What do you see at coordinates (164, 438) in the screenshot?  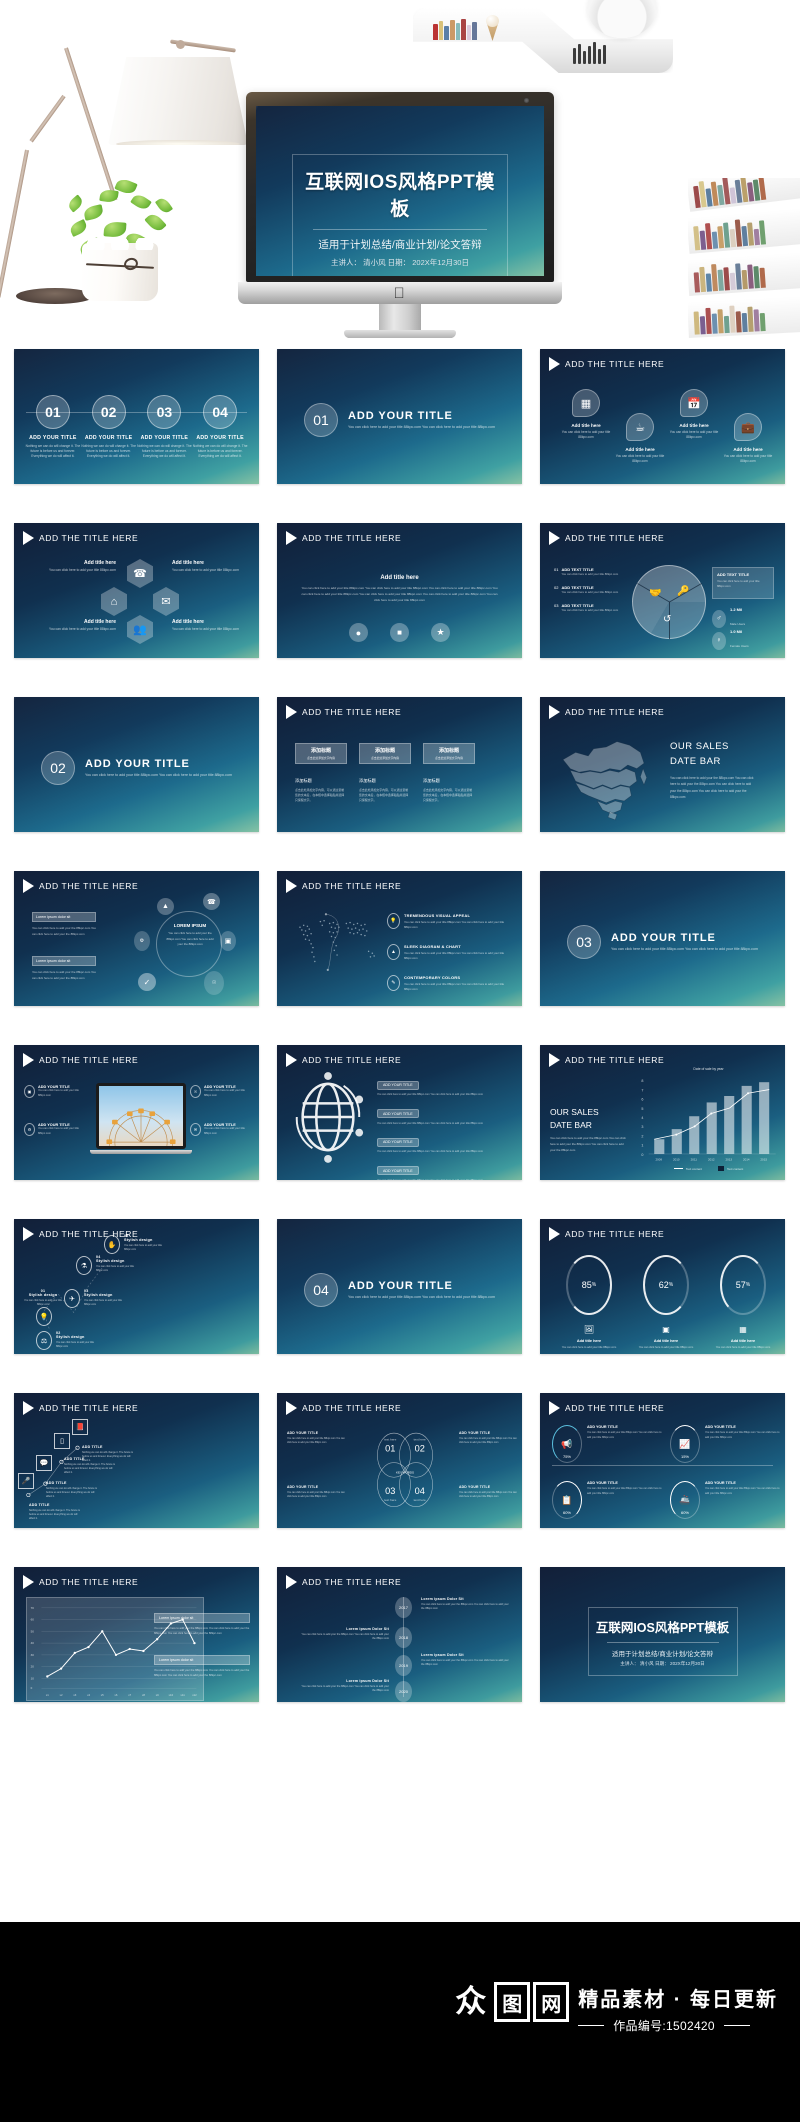 I see `step-title: ADD YOUR TITLE` at bounding box center [164, 438].